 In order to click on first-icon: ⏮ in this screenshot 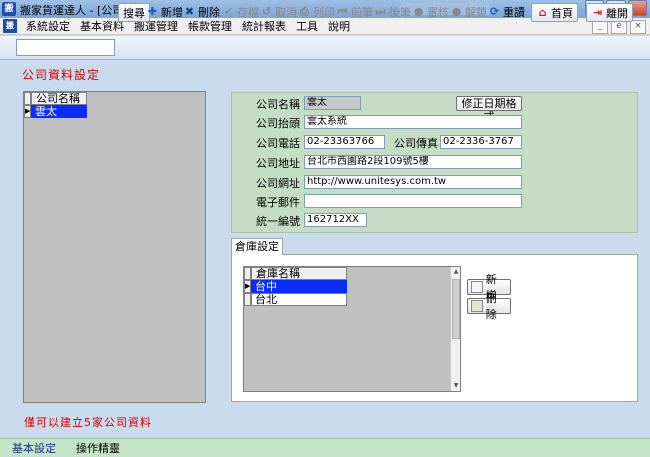, I will do `click(342, 11)`.